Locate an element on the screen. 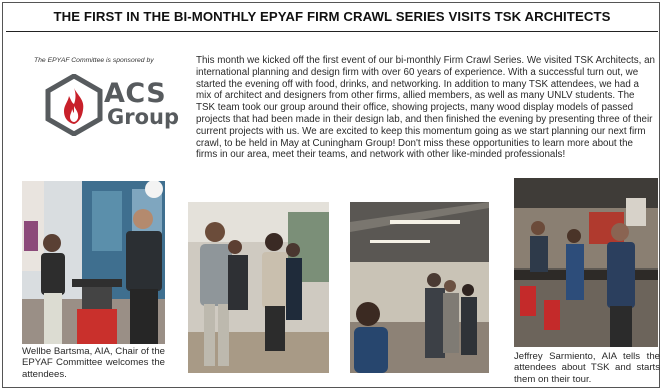  acs-group-logo: ACS Group is located at coordinates (112, 105).